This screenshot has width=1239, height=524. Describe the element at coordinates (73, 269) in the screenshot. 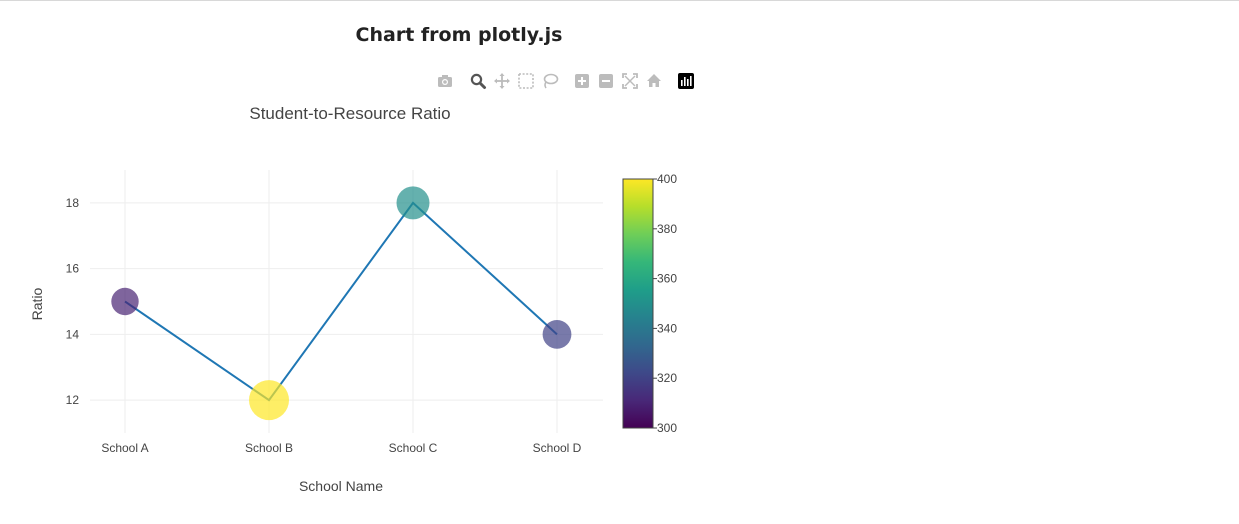

I see `y-tick-label: 16` at that location.